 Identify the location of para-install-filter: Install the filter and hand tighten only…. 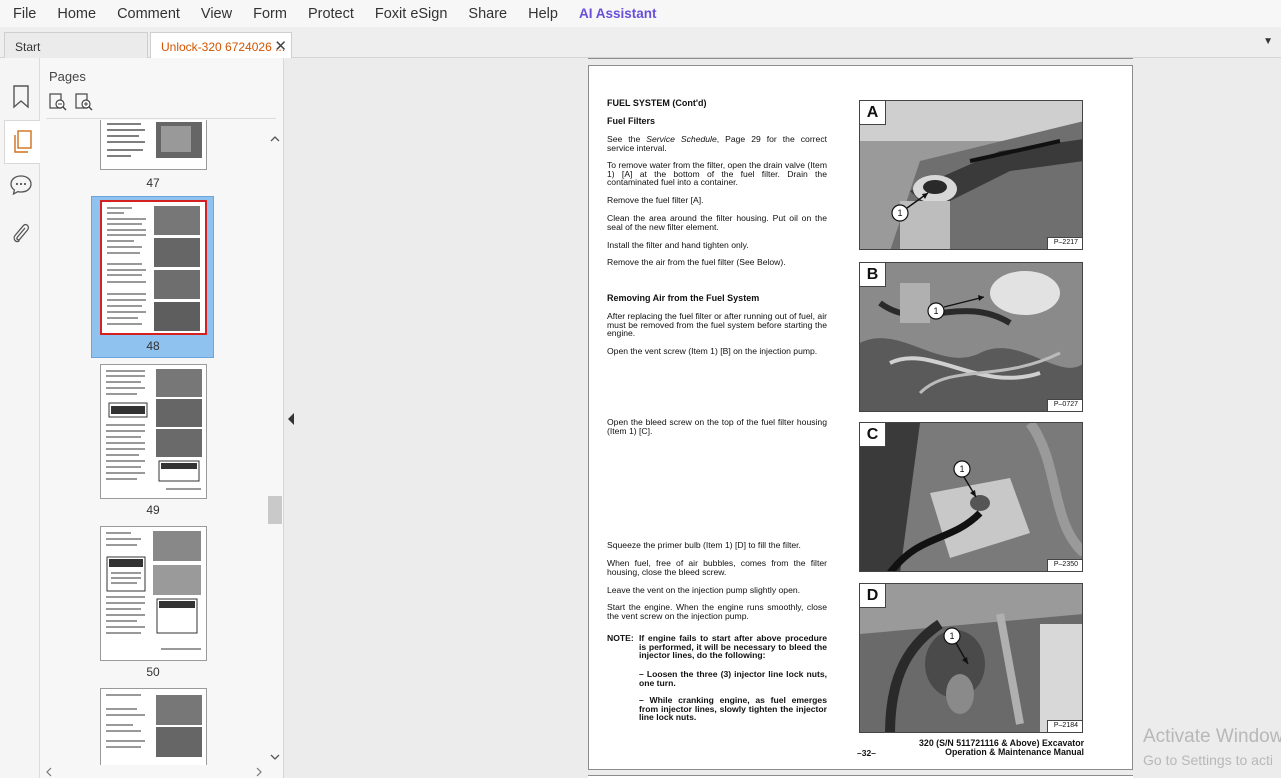
(678, 245).